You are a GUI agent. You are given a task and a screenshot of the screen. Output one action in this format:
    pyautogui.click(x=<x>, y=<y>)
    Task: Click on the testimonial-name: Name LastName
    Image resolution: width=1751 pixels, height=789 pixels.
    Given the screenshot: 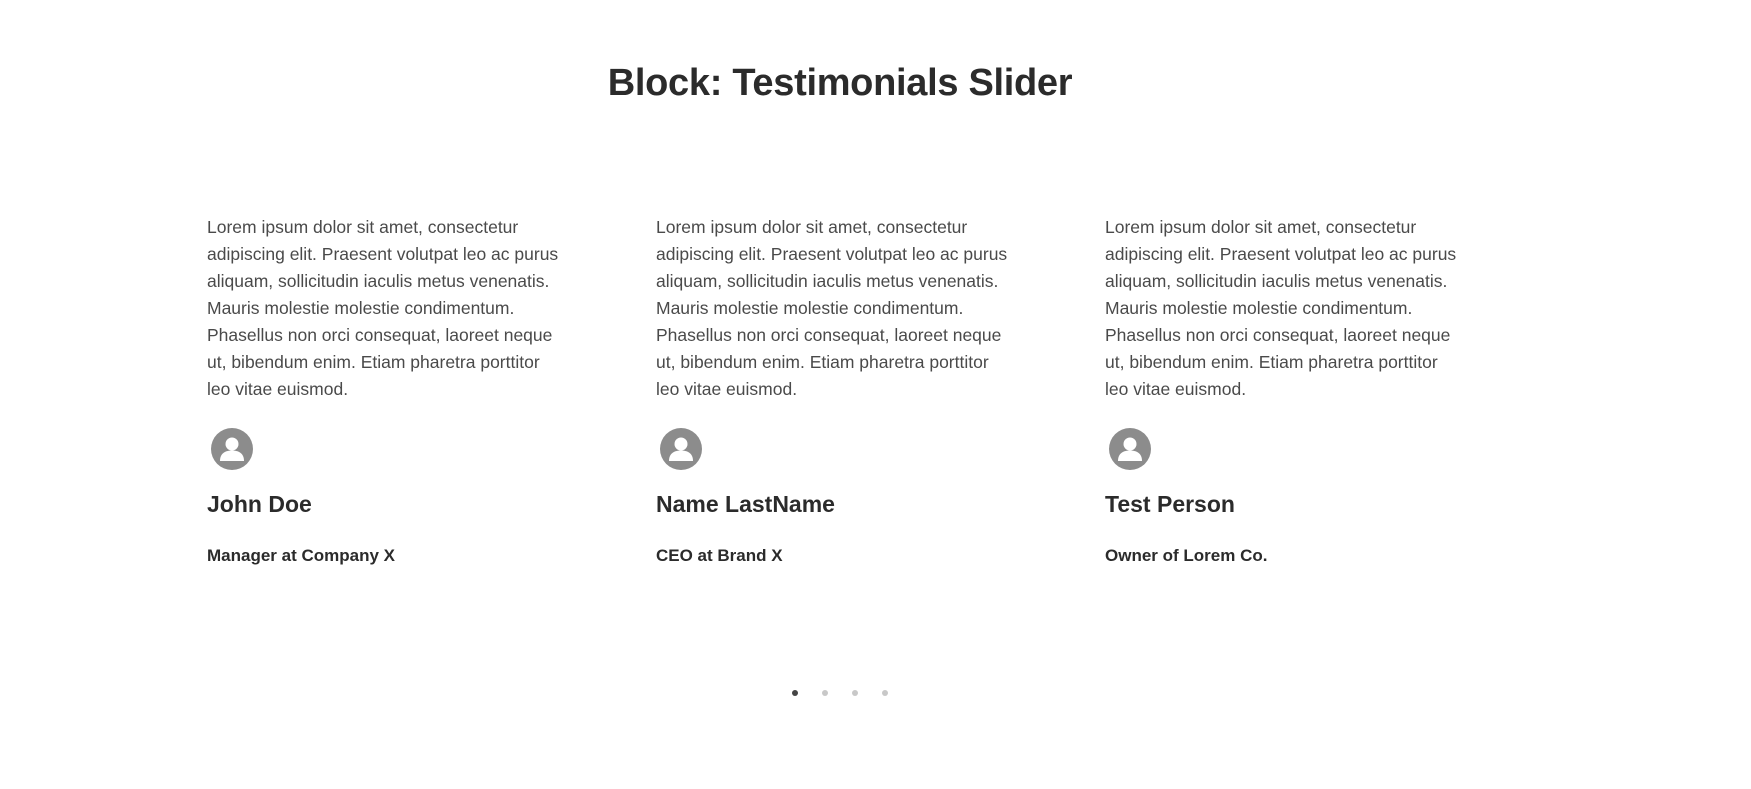 What is the action you would take?
    pyautogui.click(x=745, y=504)
    